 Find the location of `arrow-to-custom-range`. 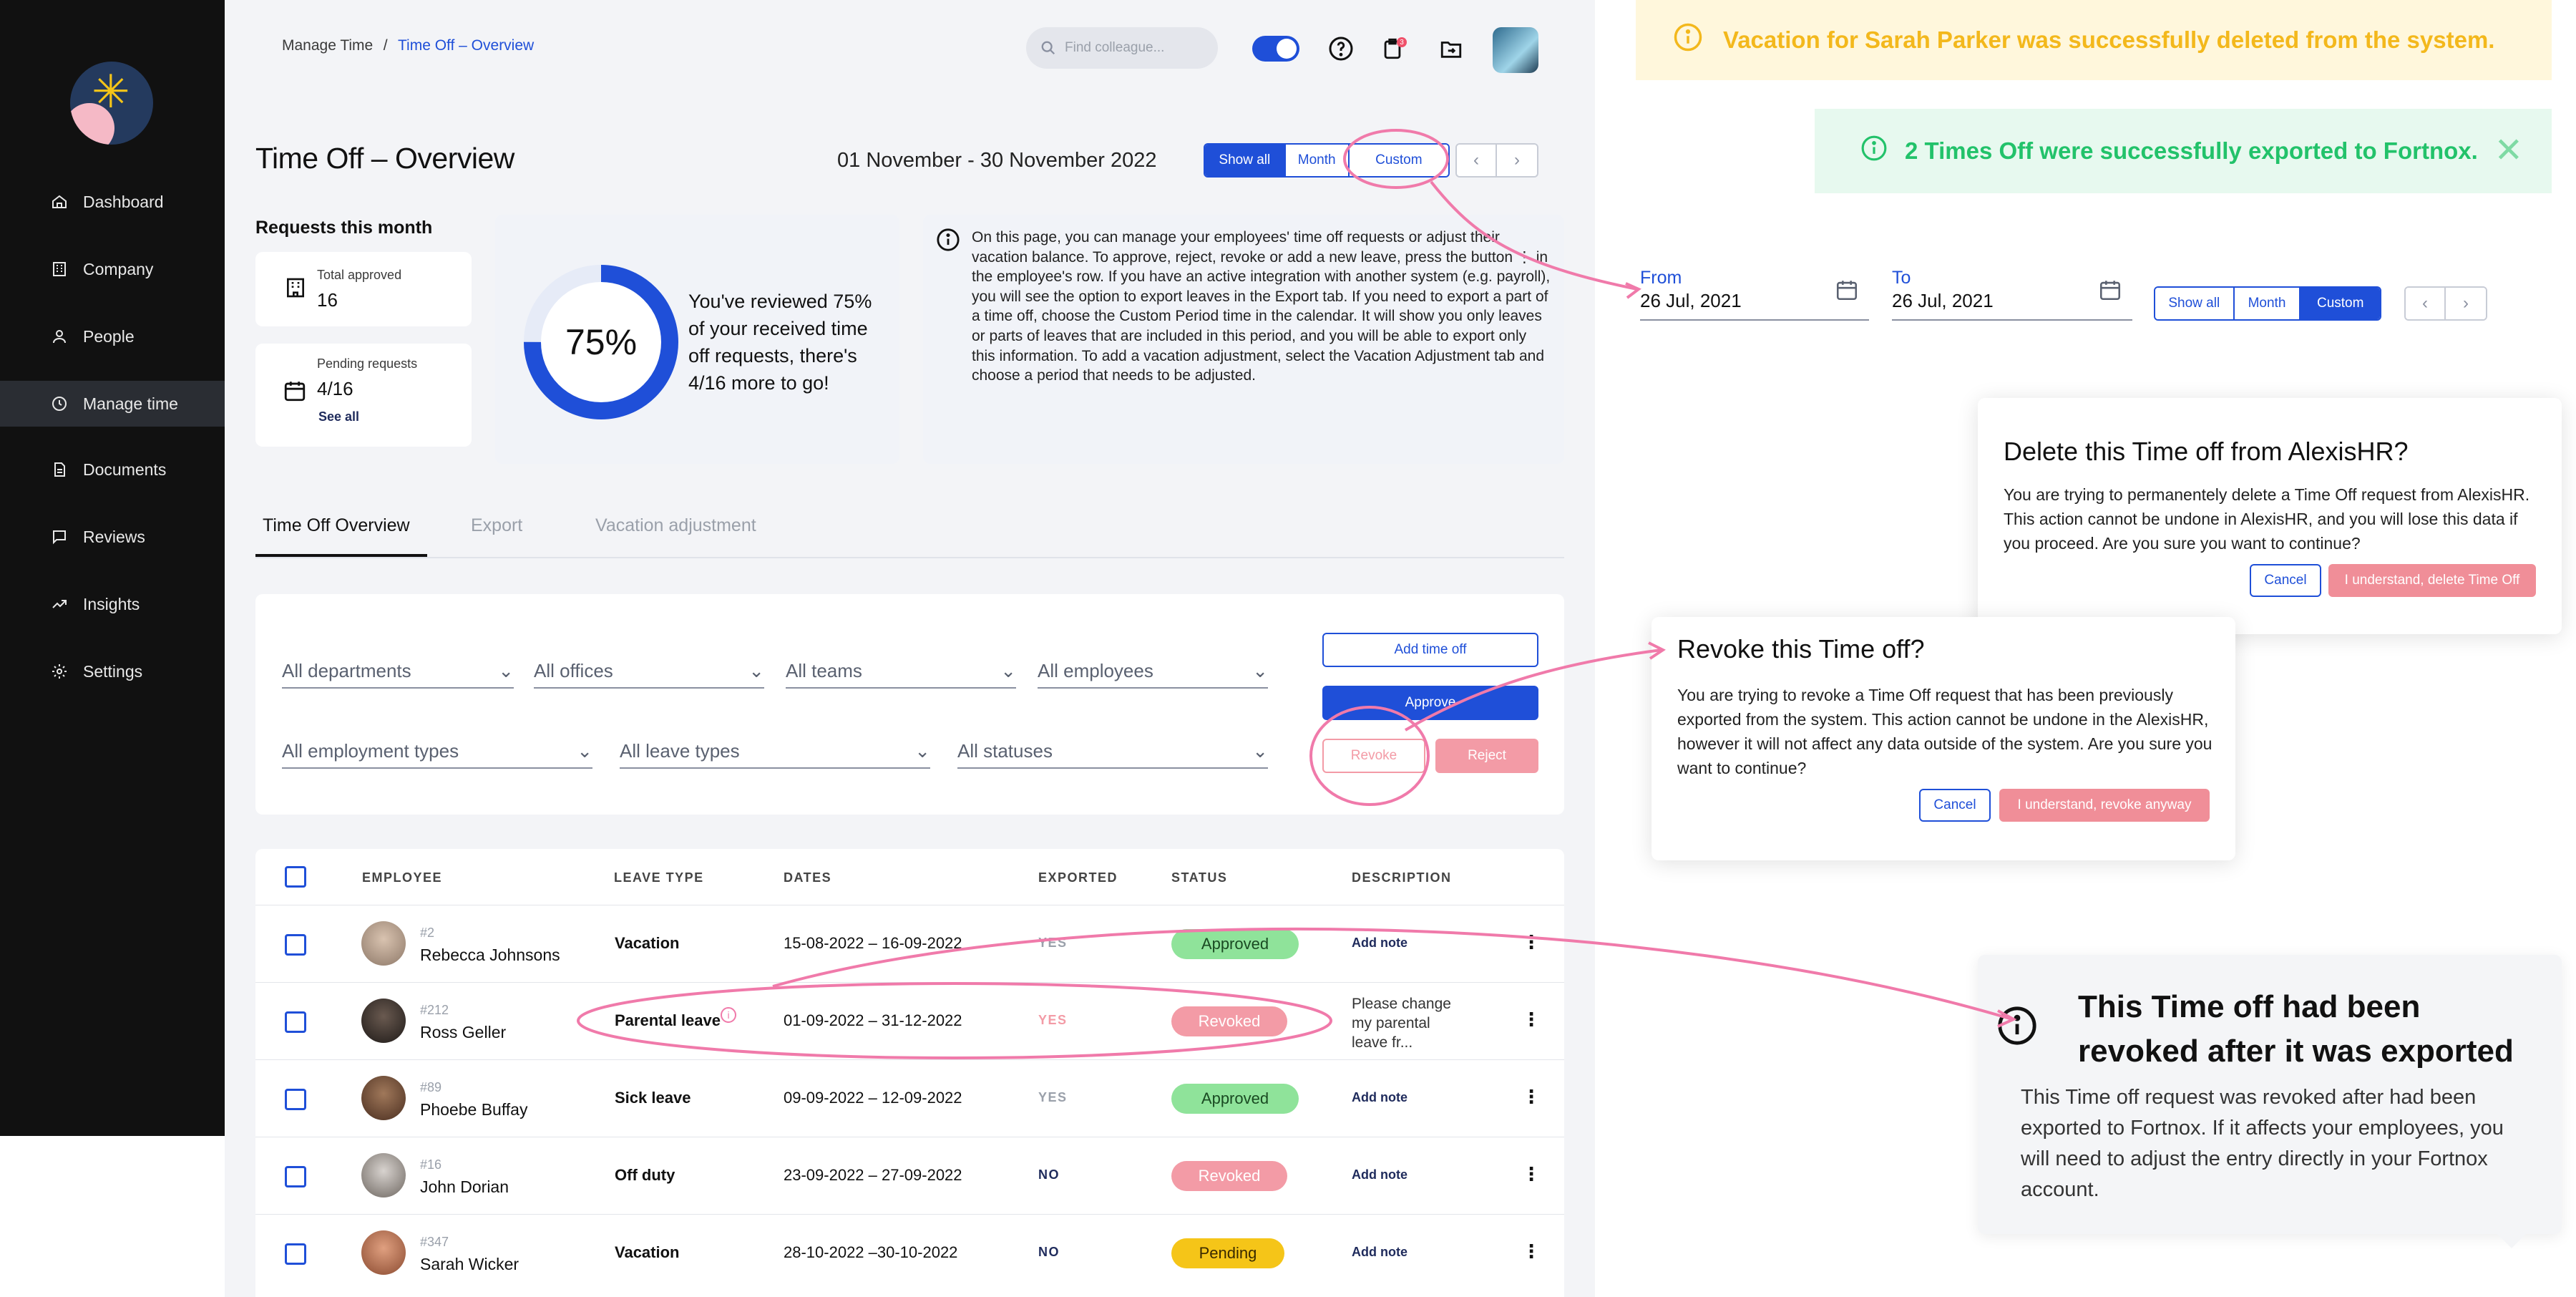

arrow-to-custom-range is located at coordinates (1534, 235).